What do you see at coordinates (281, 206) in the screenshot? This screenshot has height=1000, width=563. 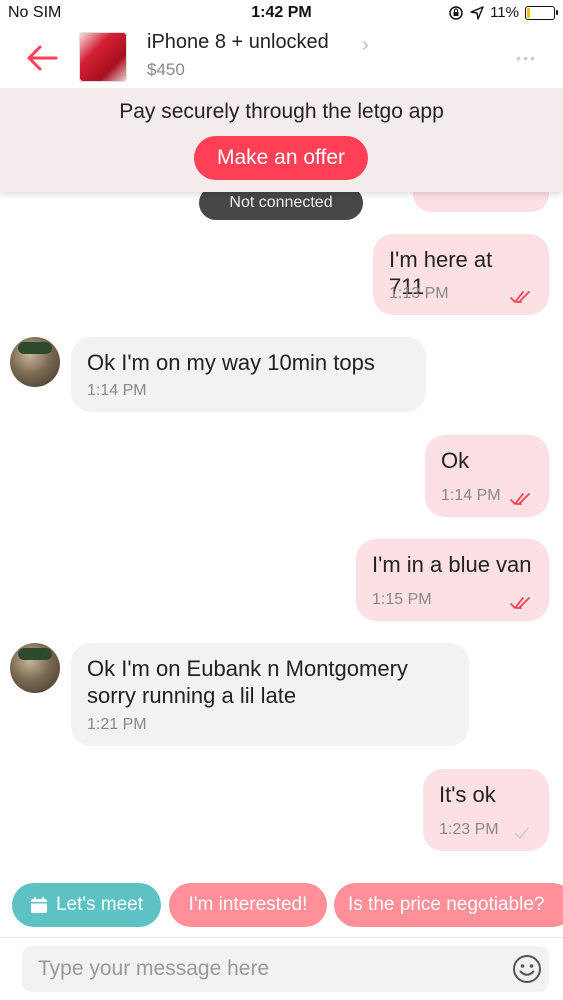 I see `connection-status-toast: Not connected` at bounding box center [281, 206].